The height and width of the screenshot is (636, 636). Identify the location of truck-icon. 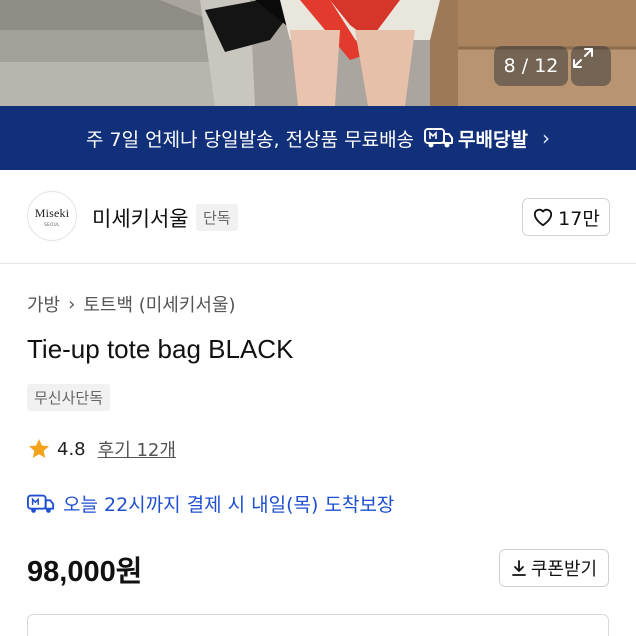
(439, 138).